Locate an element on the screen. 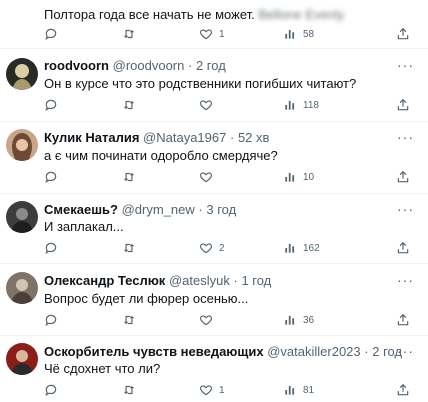  author-name: Олександр Теслюк is located at coordinates (104, 280).